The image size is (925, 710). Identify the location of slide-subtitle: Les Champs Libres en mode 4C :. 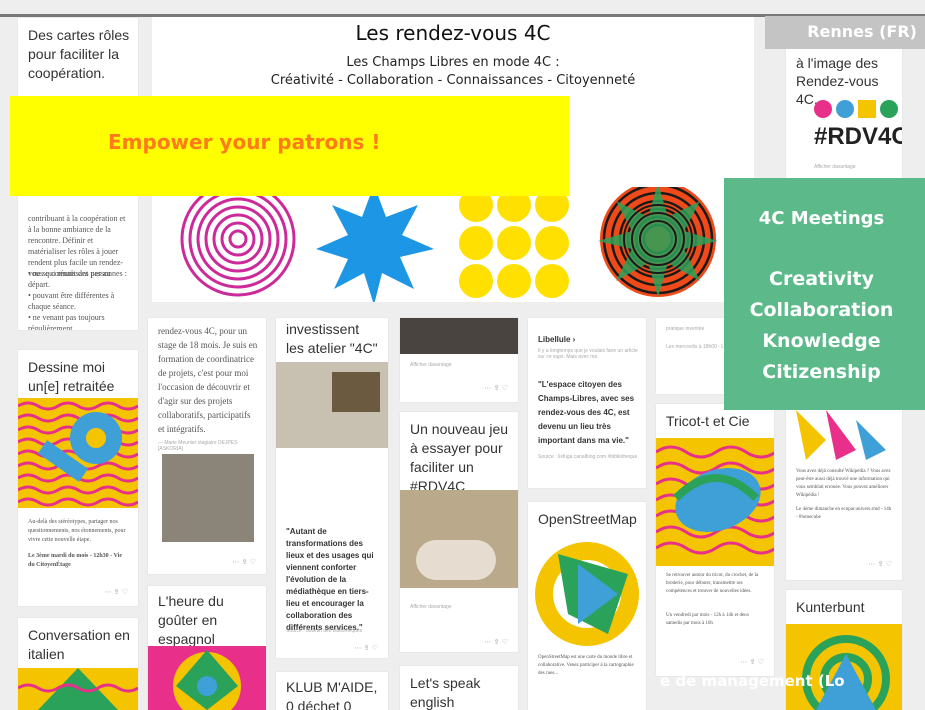
(453, 62).